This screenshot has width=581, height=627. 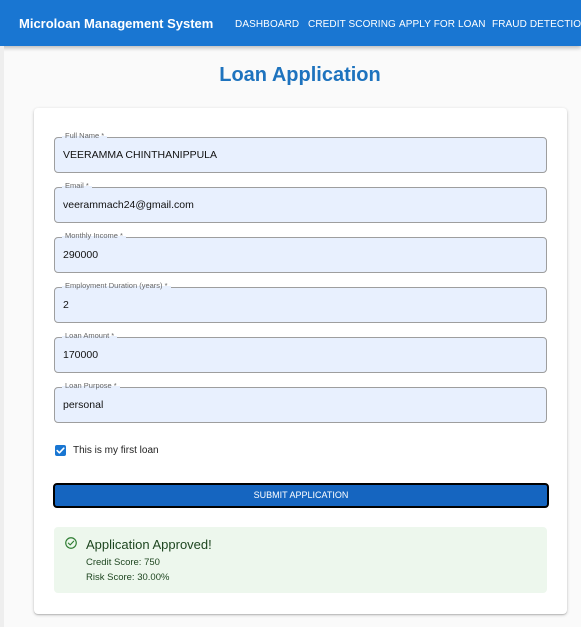 What do you see at coordinates (123, 562) in the screenshot?
I see `credit-score-text: Credit Score: 750` at bounding box center [123, 562].